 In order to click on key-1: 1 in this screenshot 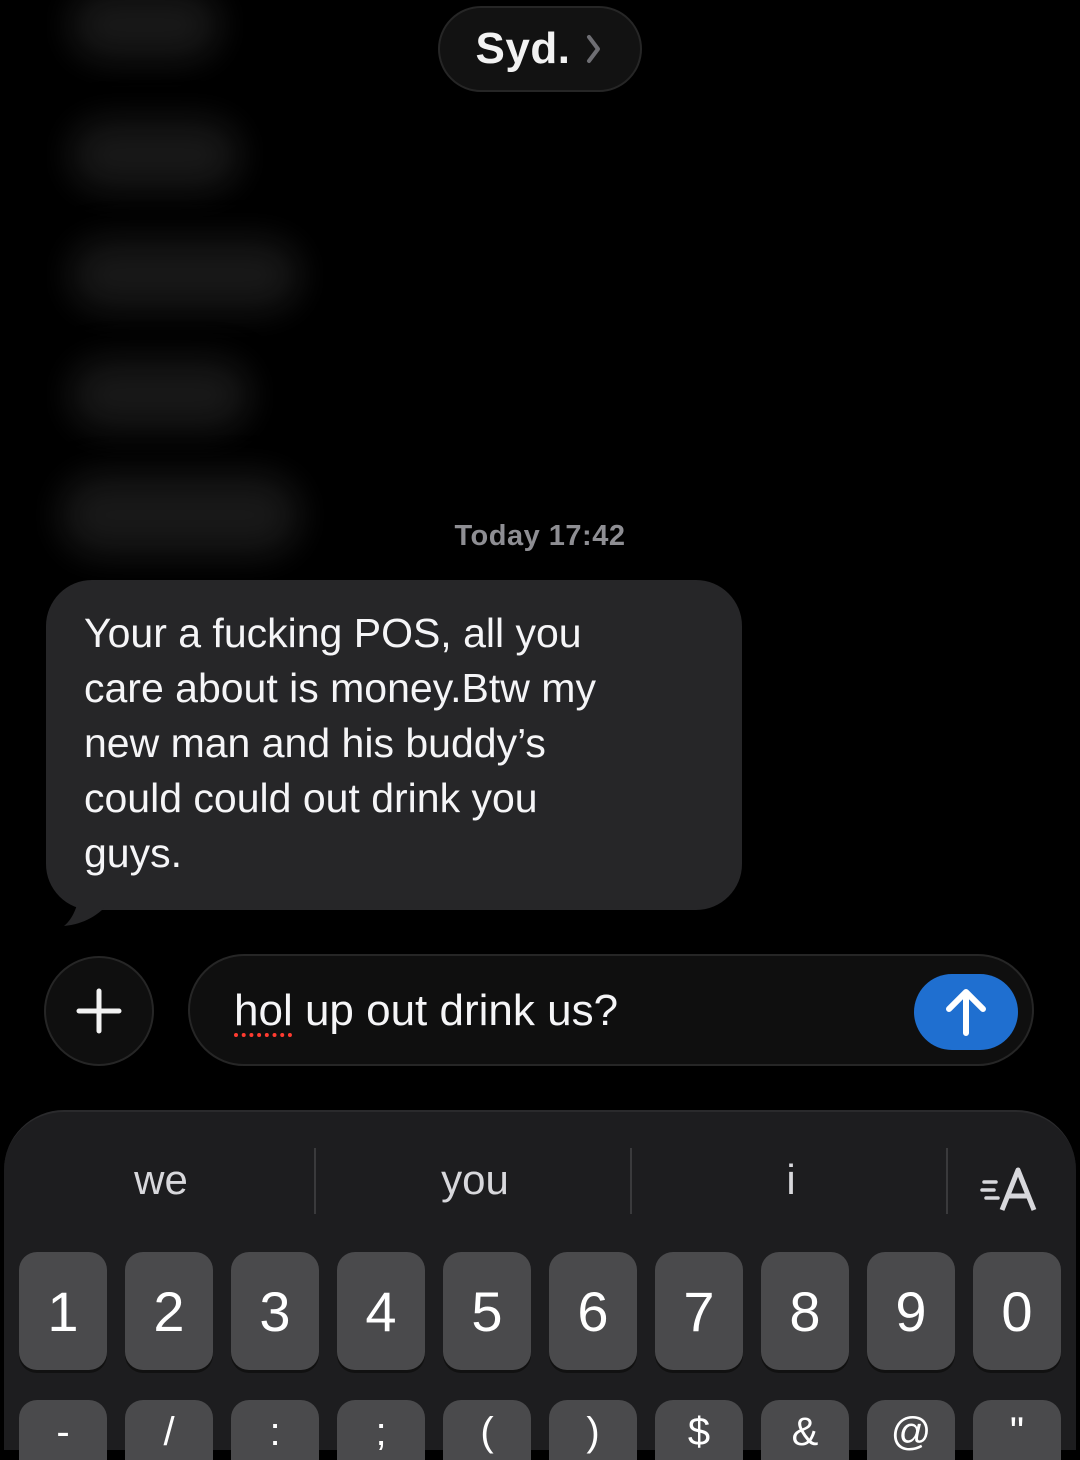, I will do `click(63, 1311)`.